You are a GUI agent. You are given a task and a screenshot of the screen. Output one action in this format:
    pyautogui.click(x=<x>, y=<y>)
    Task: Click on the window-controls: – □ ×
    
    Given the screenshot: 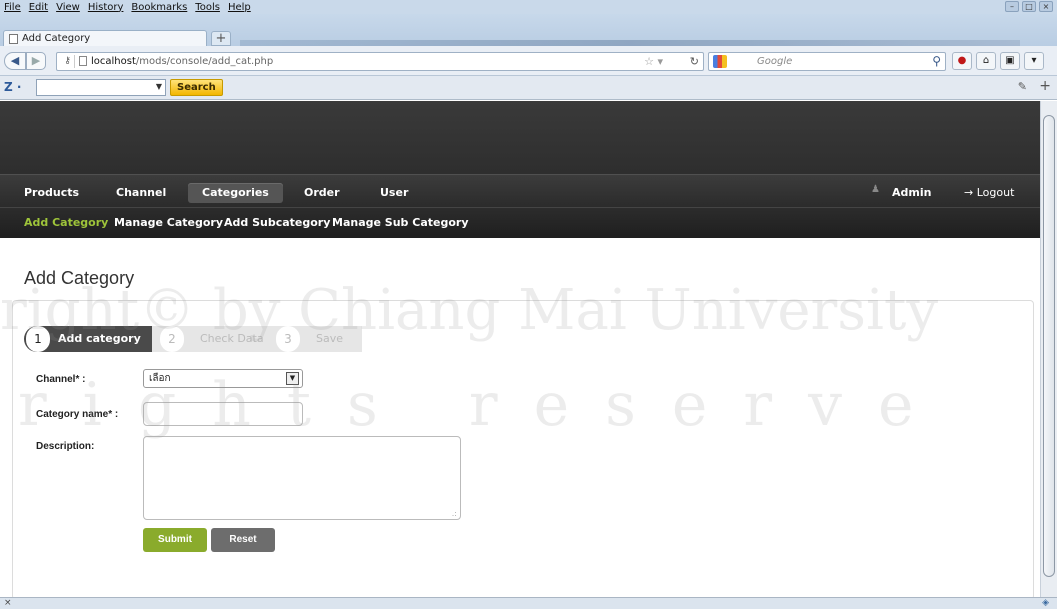 What is the action you would take?
    pyautogui.click(x=1029, y=6)
    